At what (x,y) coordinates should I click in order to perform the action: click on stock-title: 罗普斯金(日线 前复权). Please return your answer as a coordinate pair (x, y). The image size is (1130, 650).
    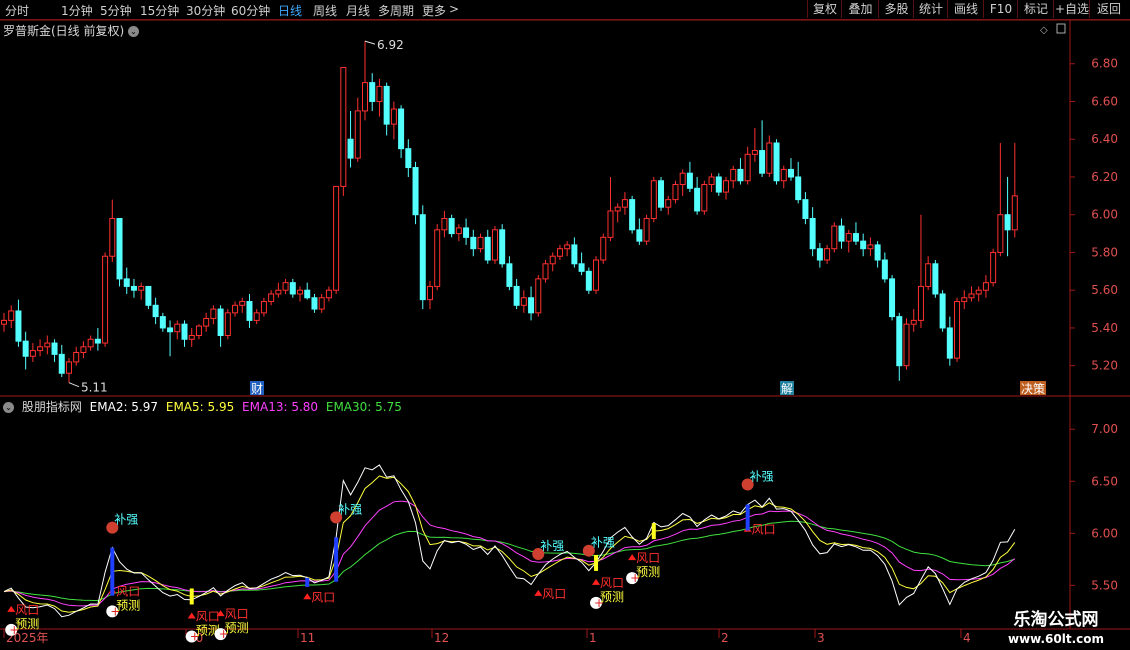
    Looking at the image, I should click on (64, 31).